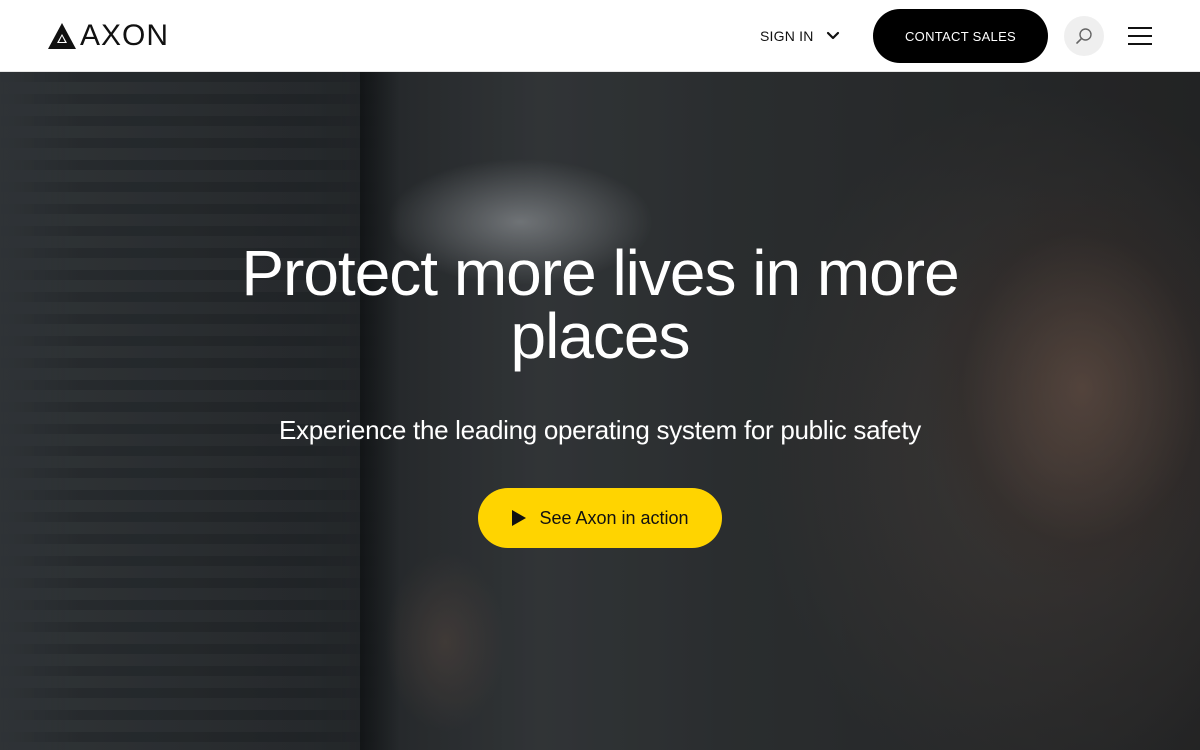  I want to click on hero-title: Protect more lives in more places, so click(600, 304).